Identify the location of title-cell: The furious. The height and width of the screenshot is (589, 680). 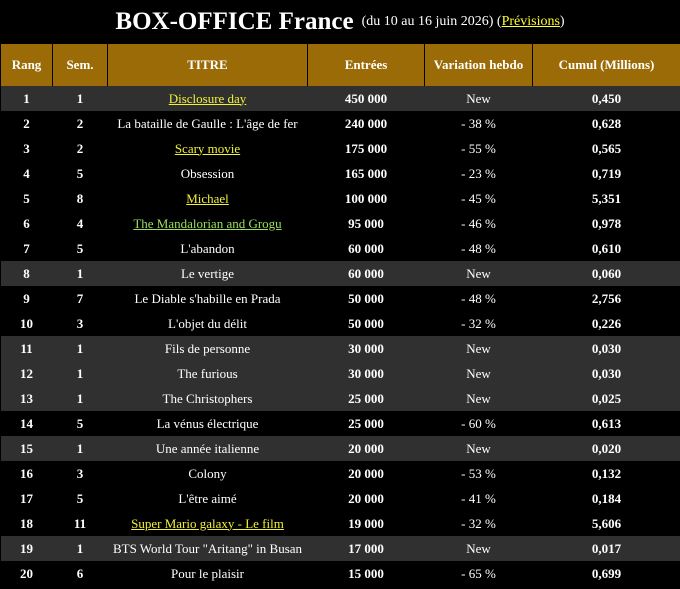
(207, 373).